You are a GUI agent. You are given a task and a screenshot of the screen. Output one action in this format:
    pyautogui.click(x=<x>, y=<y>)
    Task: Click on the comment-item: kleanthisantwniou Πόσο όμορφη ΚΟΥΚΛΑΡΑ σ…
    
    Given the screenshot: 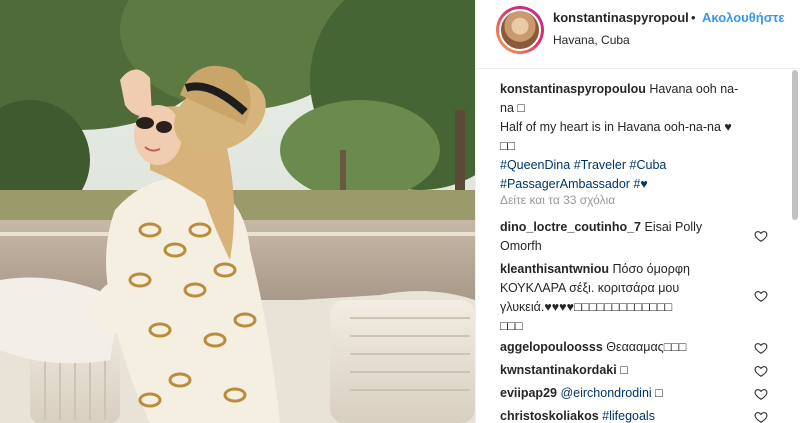 What is the action you would take?
    pyautogui.click(x=626, y=298)
    